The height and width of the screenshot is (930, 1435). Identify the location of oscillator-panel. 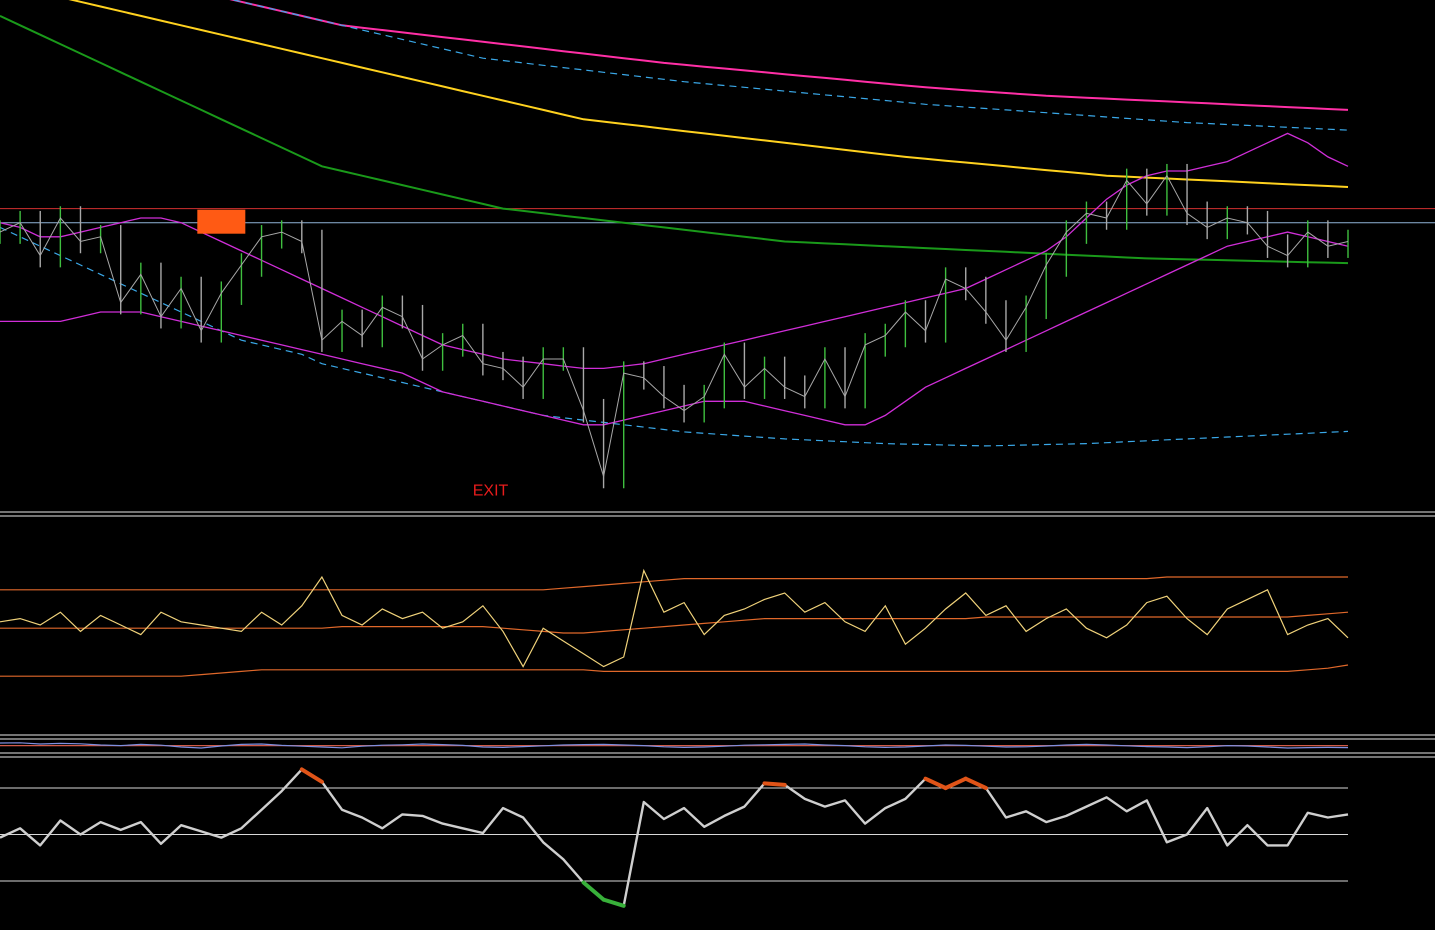
(674, 622).